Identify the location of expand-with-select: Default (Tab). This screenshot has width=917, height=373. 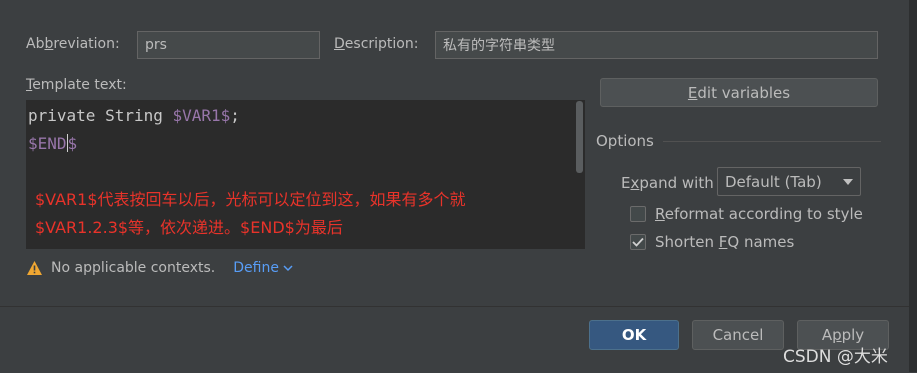
(789, 181).